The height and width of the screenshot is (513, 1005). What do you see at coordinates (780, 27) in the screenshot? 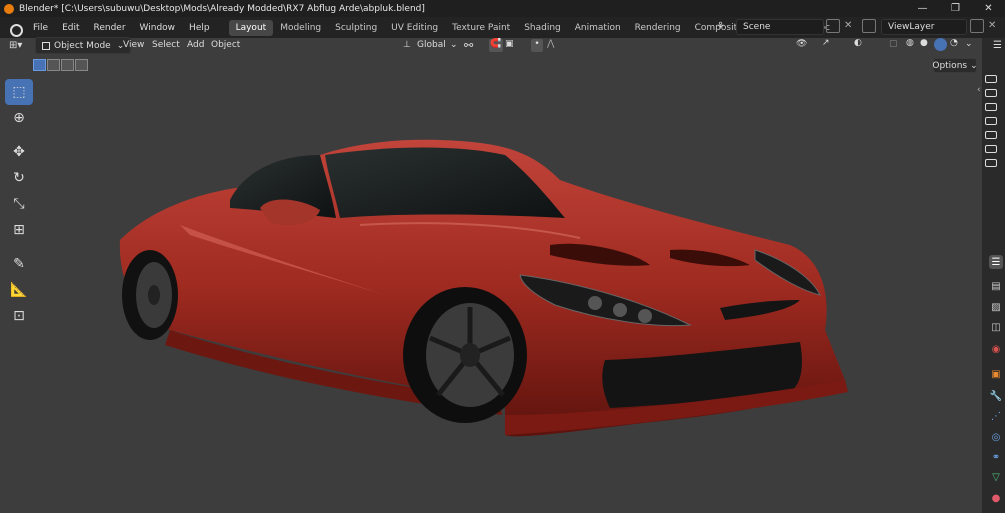
I see `scene-field: Scene` at bounding box center [780, 27].